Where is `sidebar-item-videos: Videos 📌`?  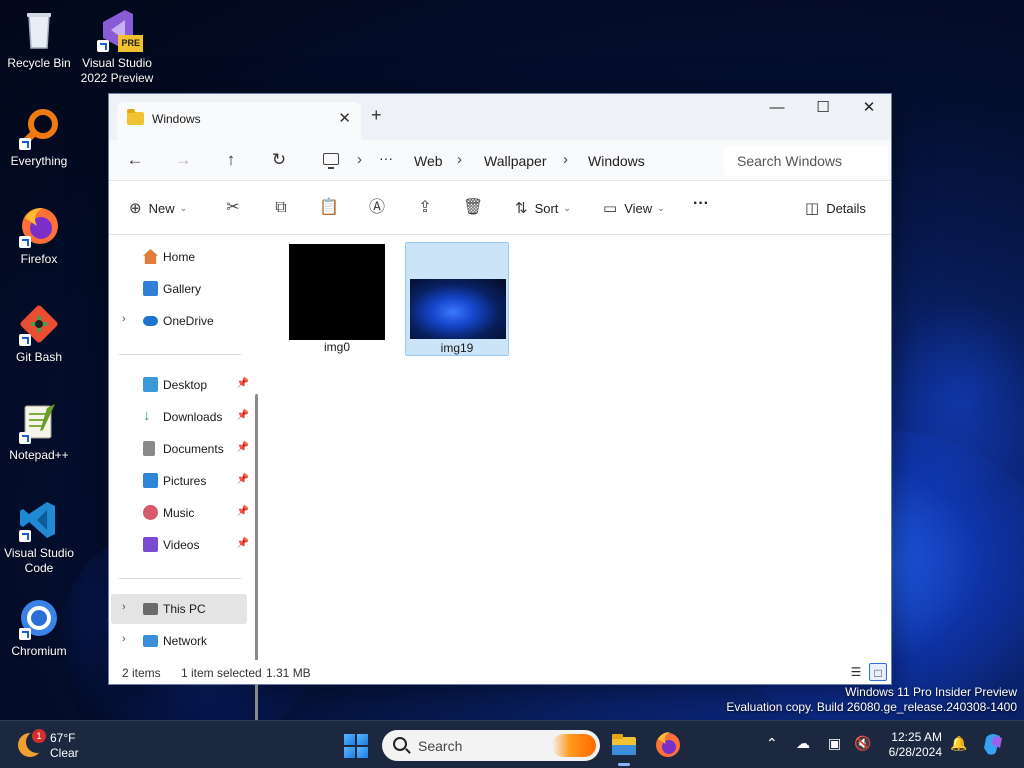
sidebar-item-videos: Videos 📌 is located at coordinates (180, 545).